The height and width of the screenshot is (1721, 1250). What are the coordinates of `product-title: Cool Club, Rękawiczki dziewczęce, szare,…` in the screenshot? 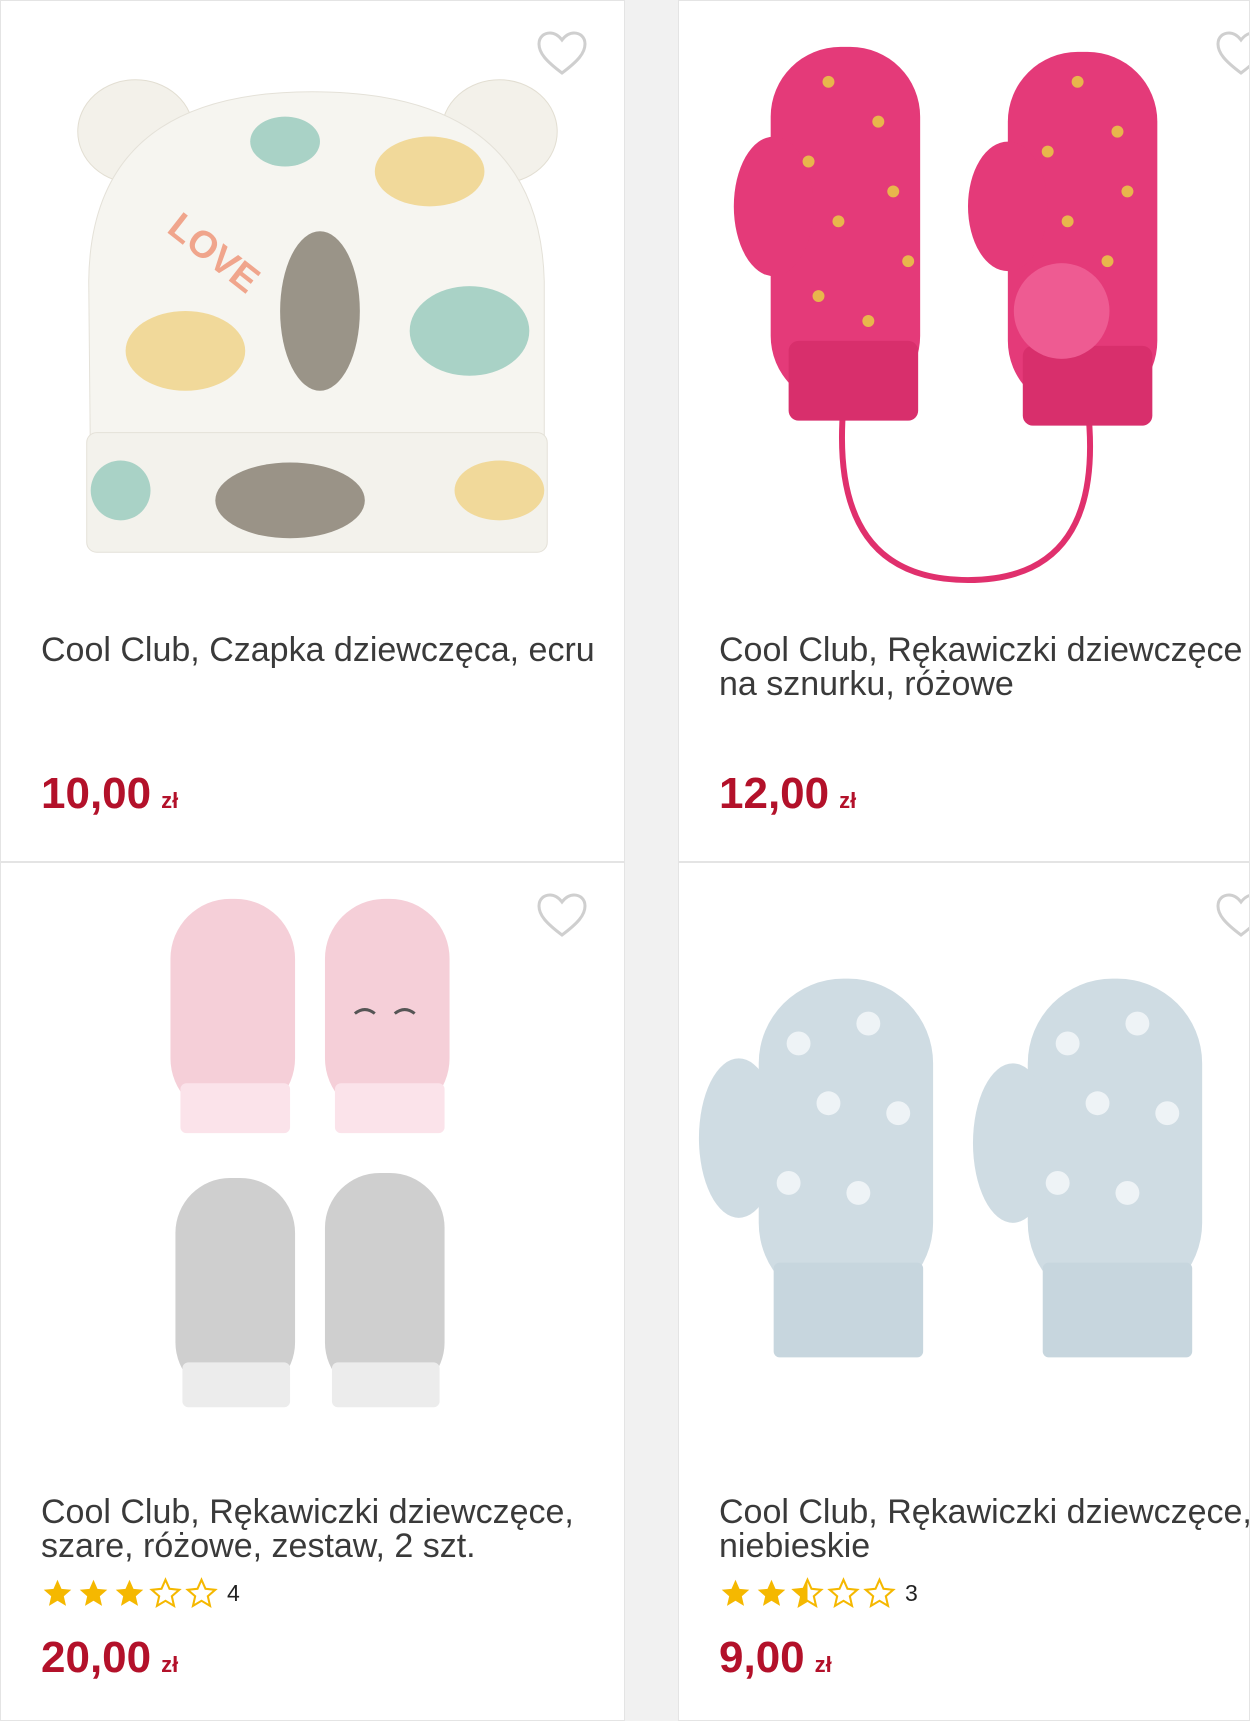 It's located at (321, 1529).